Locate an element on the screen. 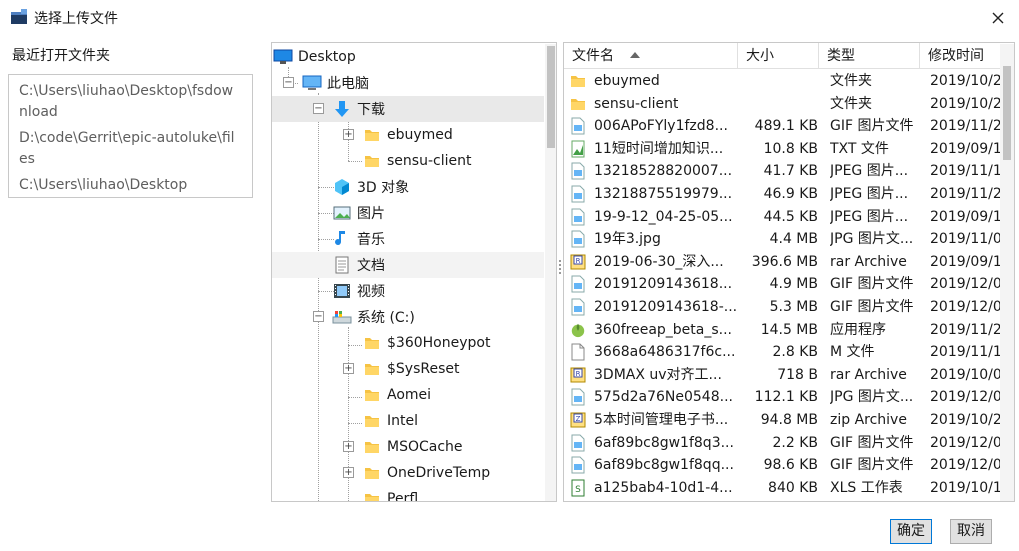 The image size is (1019, 551). table-row: 19年3.jpg 4.4 MB JPG 图片文... 2019/11/0 is located at coordinates (783, 239).